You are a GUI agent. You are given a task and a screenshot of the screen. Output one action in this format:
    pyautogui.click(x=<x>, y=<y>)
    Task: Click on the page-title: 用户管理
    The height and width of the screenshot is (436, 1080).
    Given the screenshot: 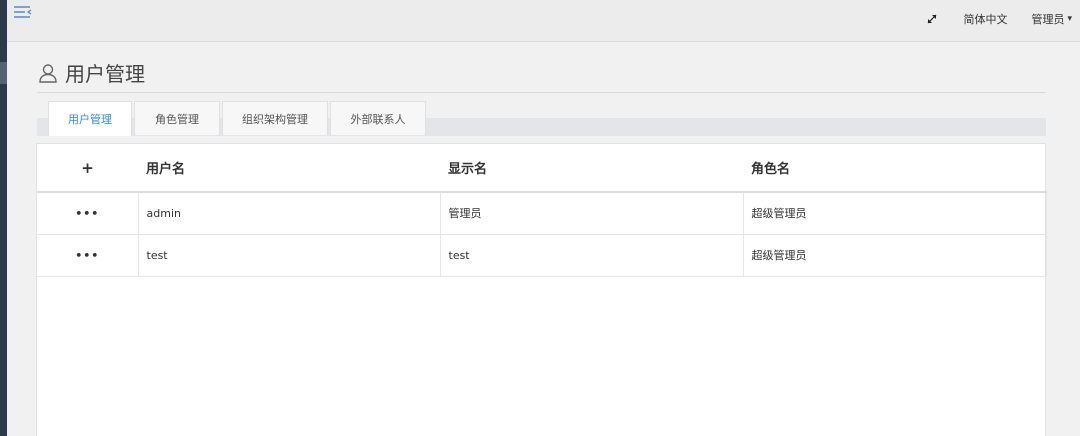 What is the action you would take?
    pyautogui.click(x=105, y=74)
    